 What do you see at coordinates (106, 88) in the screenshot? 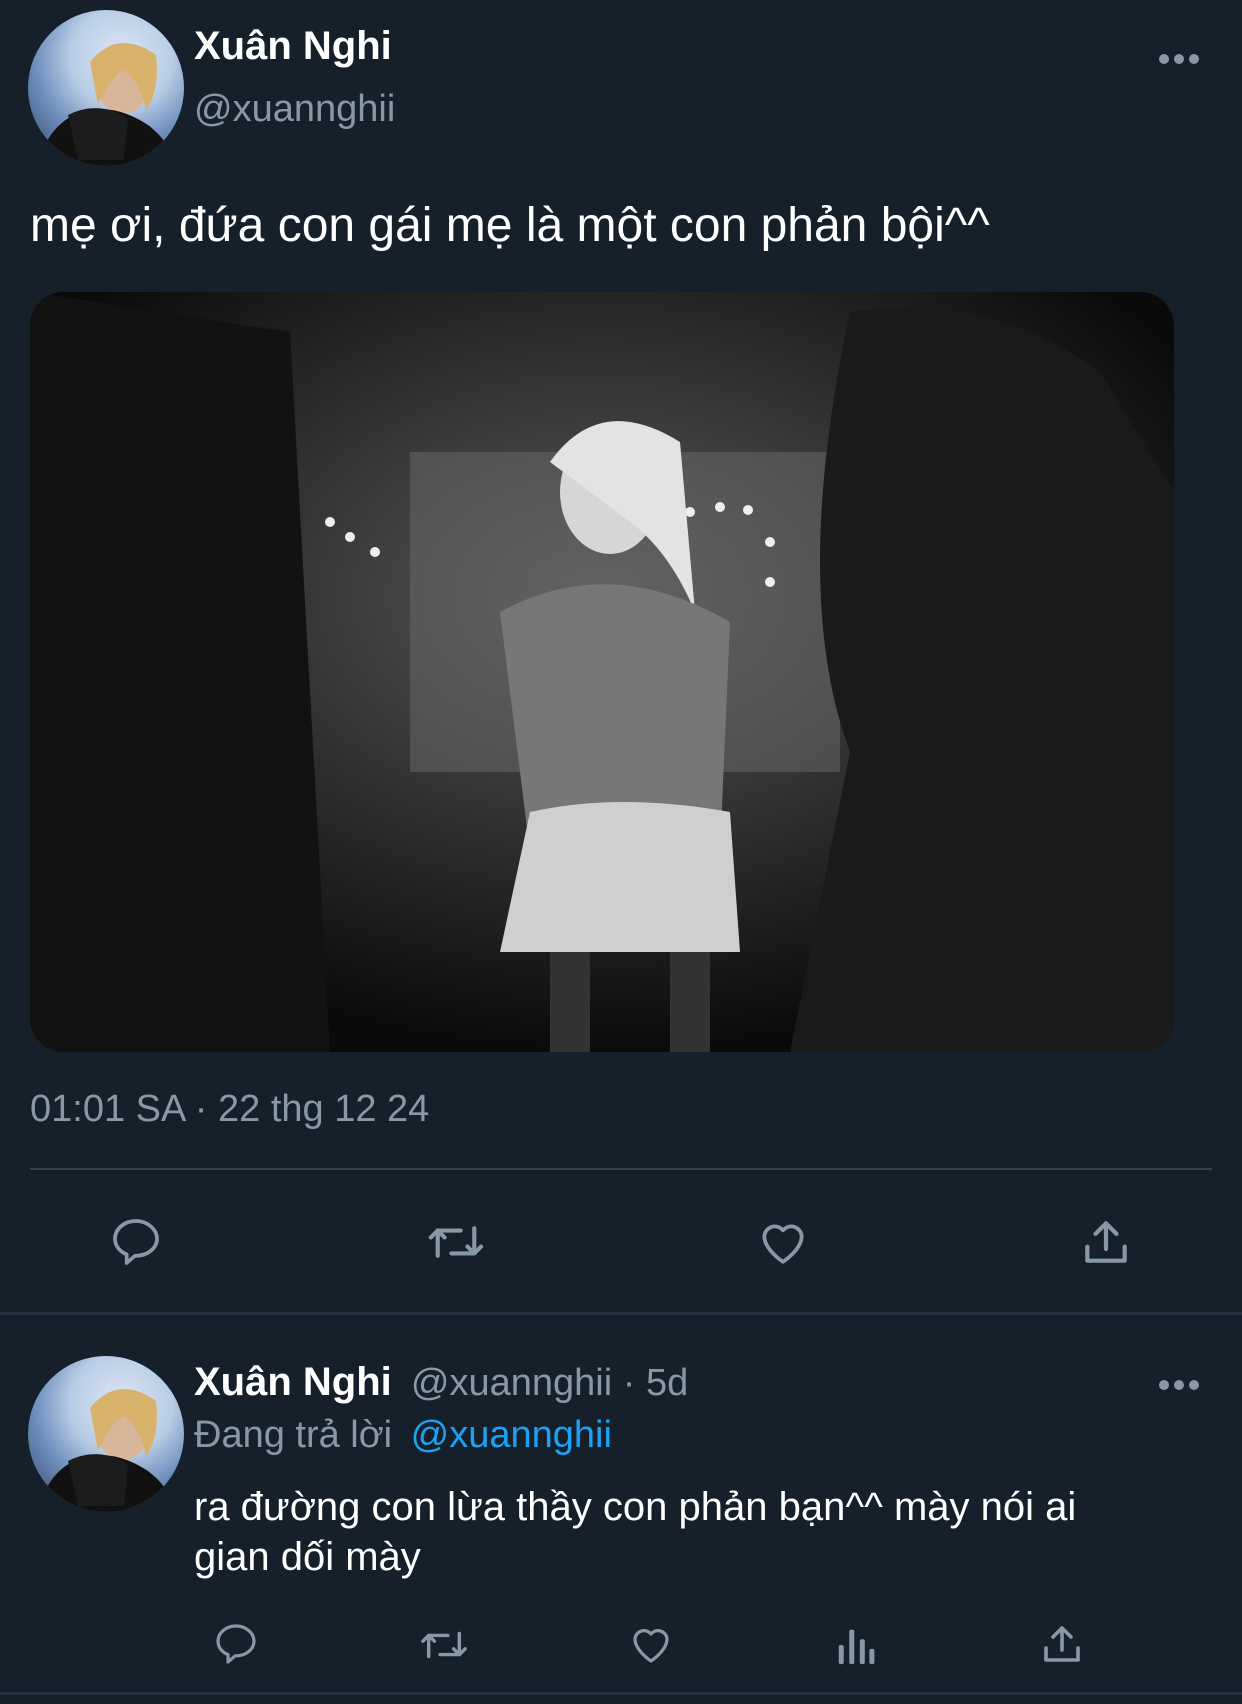
I see `author-avatar` at bounding box center [106, 88].